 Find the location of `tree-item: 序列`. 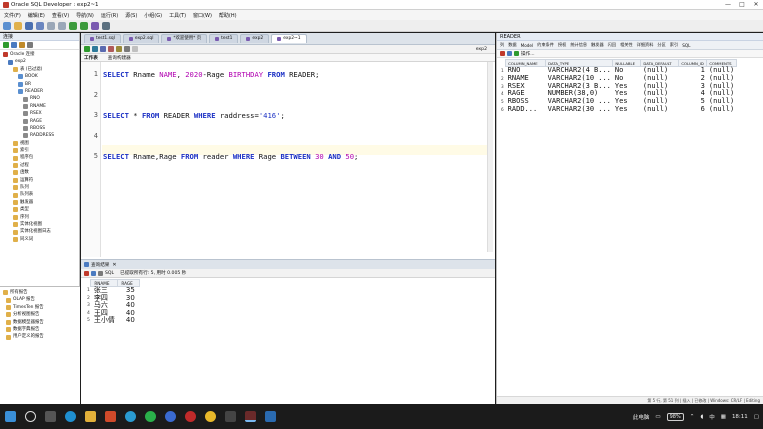

tree-item: 序列 is located at coordinates (39, 217).